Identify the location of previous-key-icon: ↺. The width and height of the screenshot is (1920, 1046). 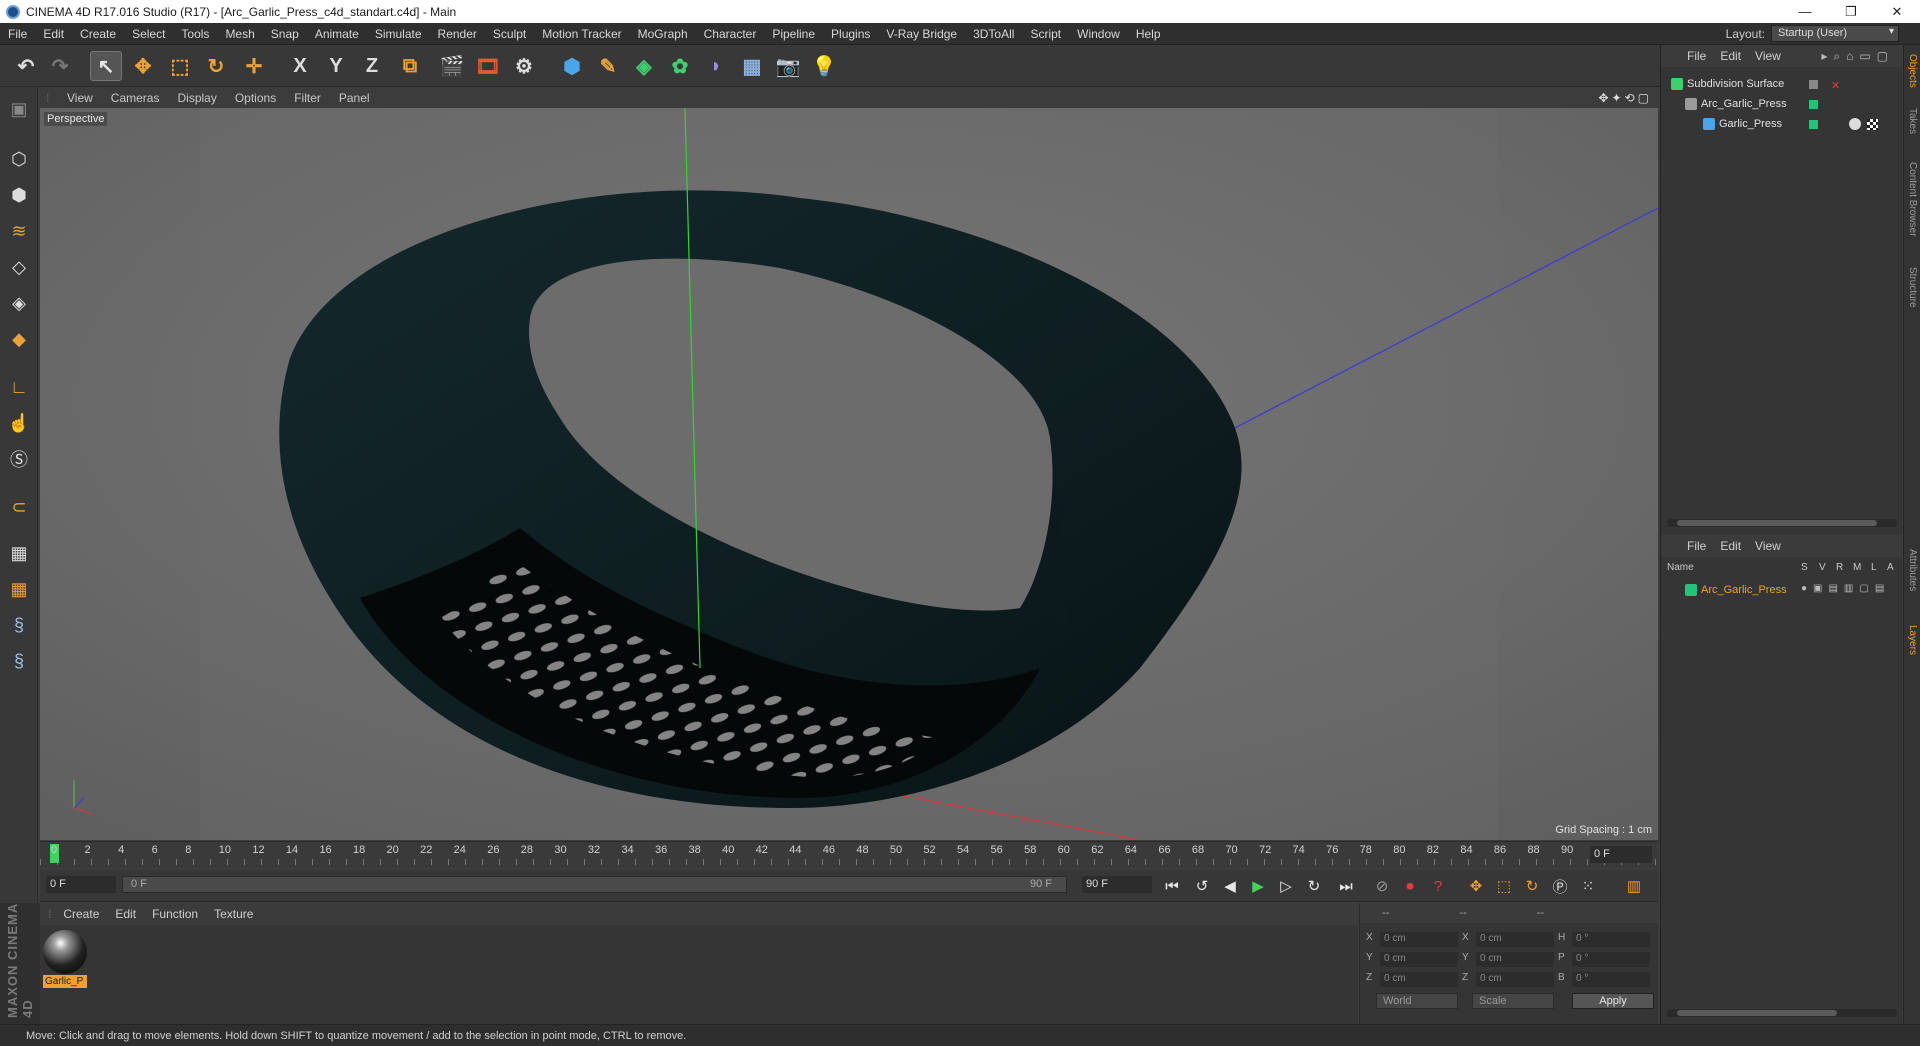
(1202, 886).